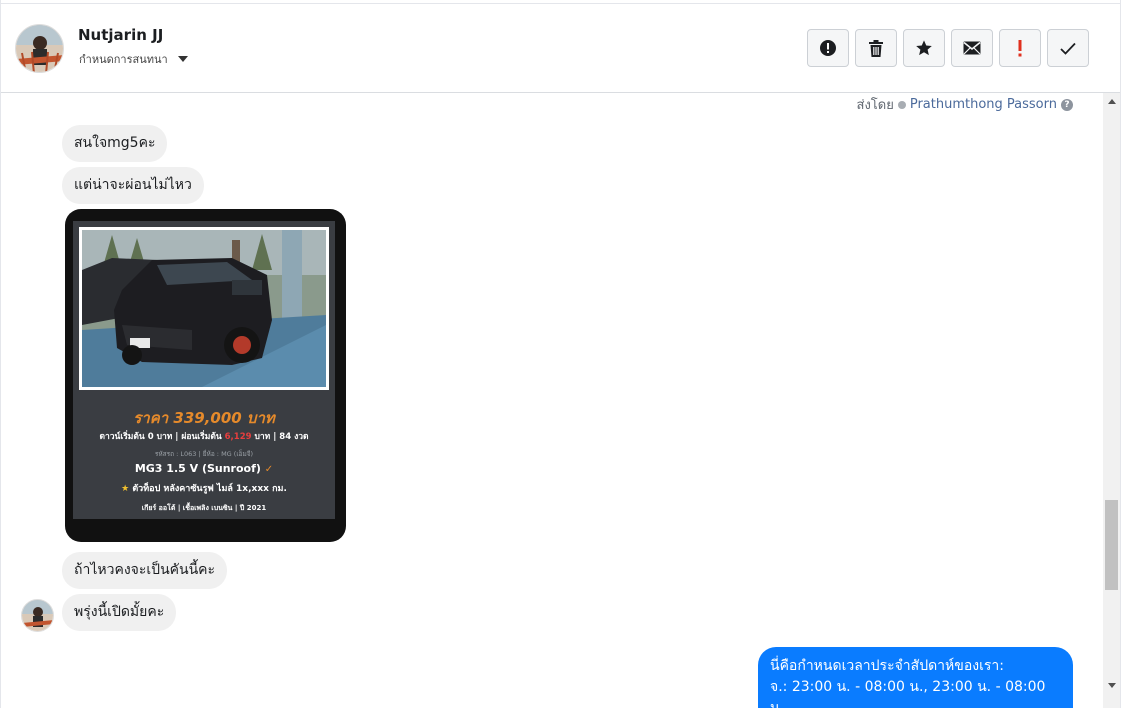 This screenshot has width=1130, height=708. What do you see at coordinates (145, 570) in the screenshot?
I see `incoming-message: ถ้าไหวคงจะเป็นคันนี้คะ` at bounding box center [145, 570].